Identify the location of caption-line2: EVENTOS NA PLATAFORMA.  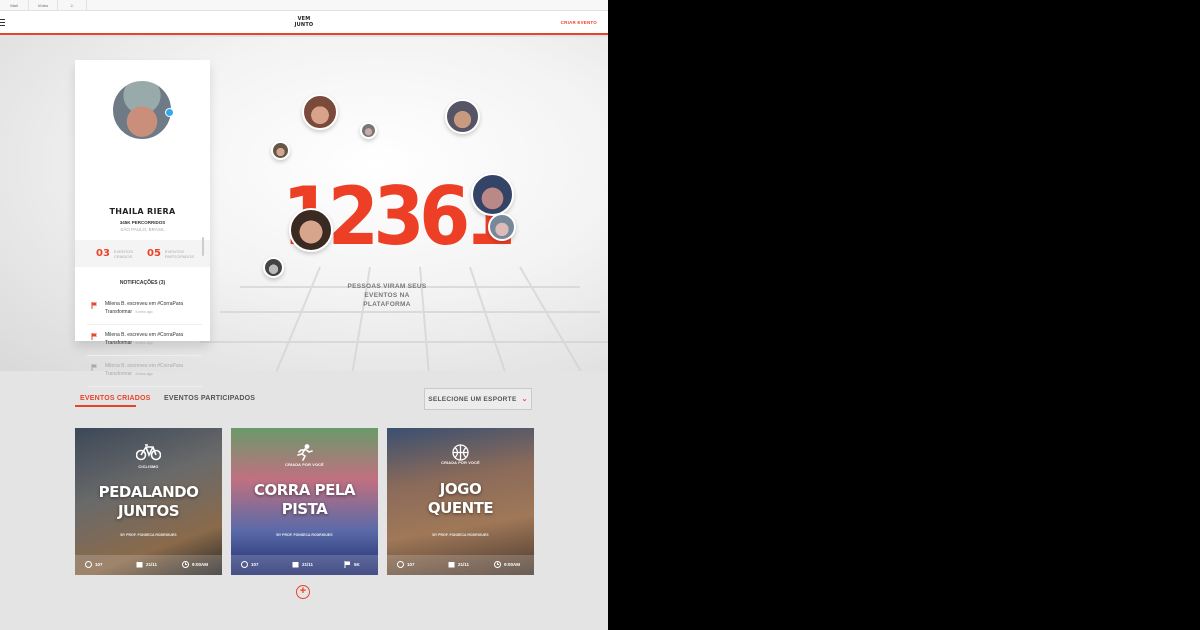
(387, 300).